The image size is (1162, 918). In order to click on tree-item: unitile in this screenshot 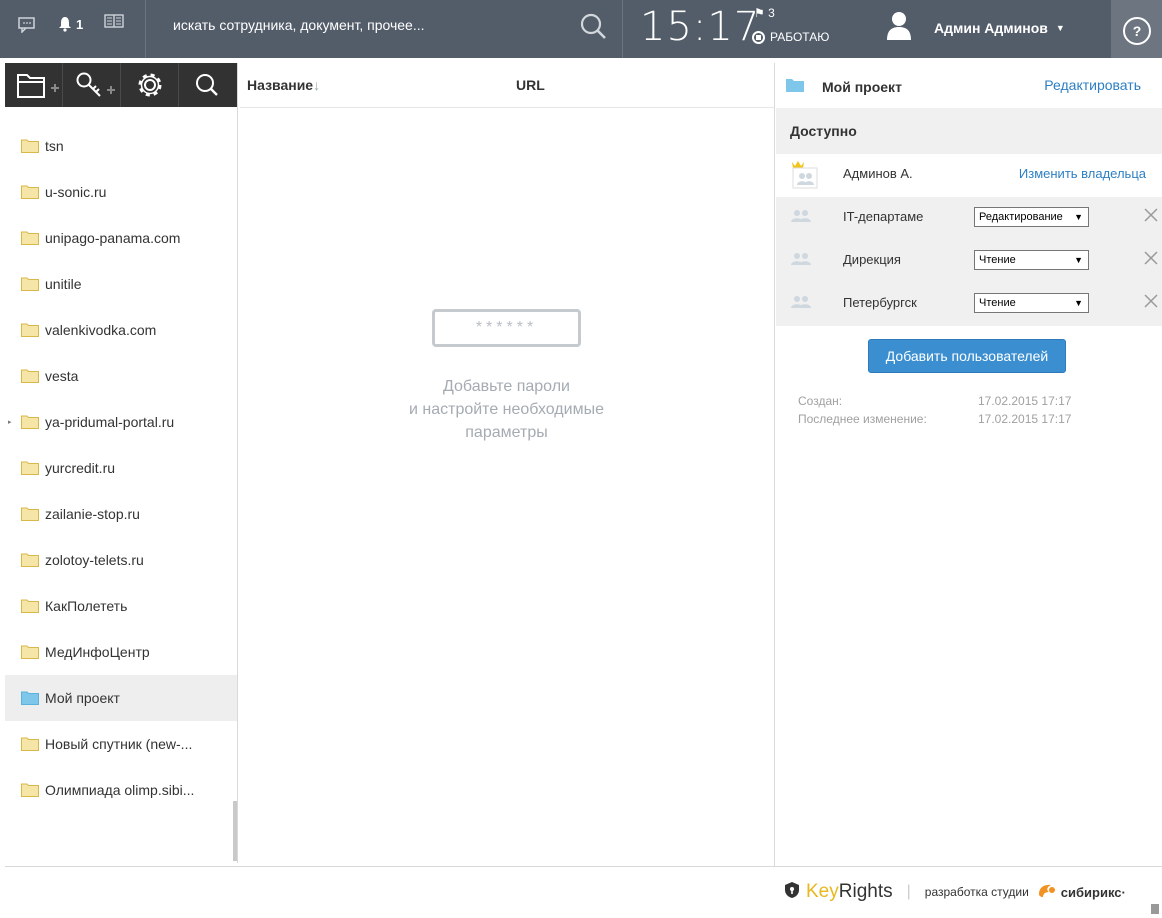, I will do `click(121, 284)`.